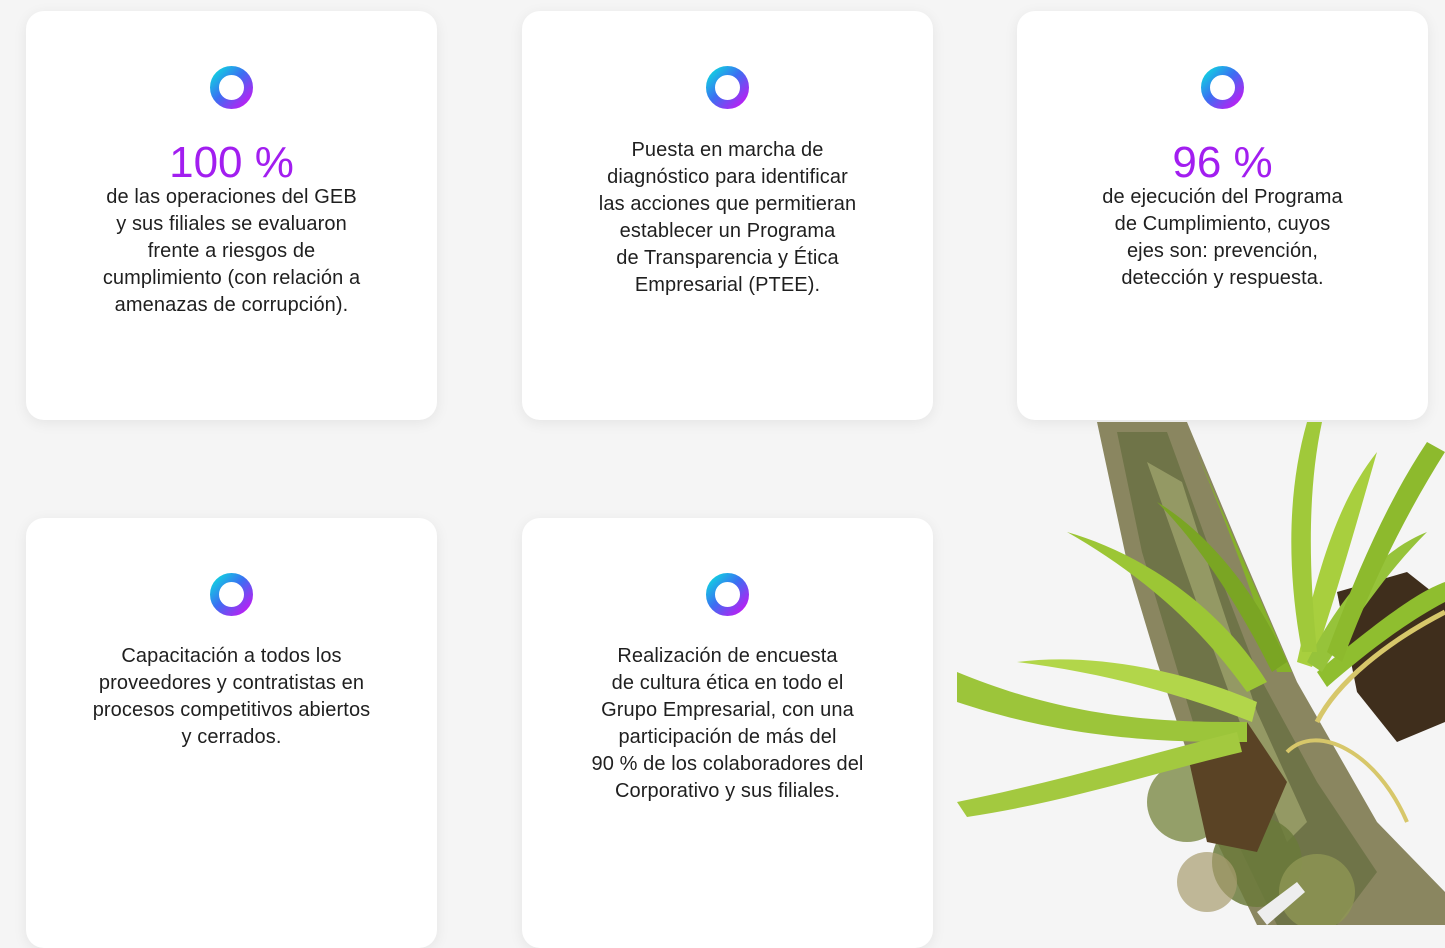  What do you see at coordinates (1222, 162) in the screenshot?
I see `stat-value: 96 %` at bounding box center [1222, 162].